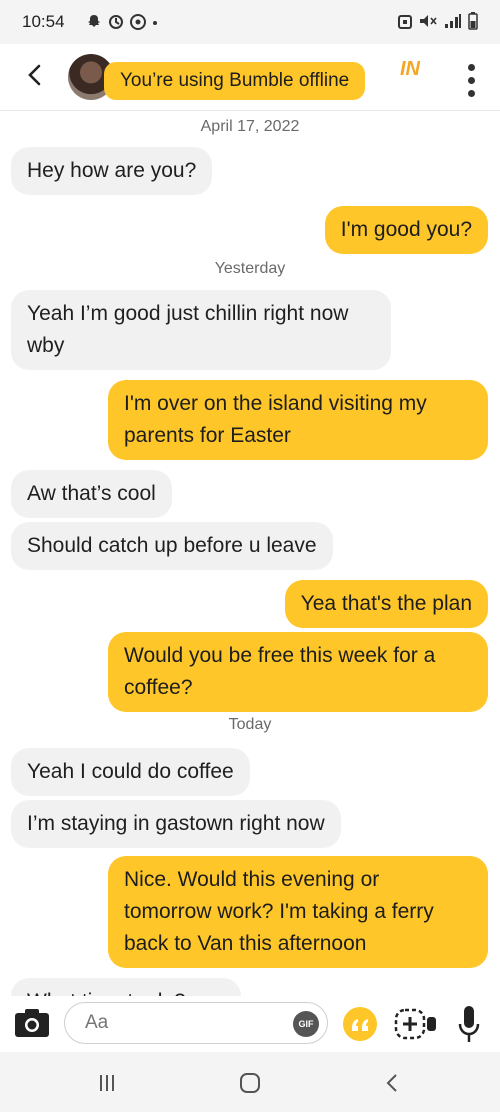 The height and width of the screenshot is (1112, 500). I want to click on dot-icon, so click(155, 23).